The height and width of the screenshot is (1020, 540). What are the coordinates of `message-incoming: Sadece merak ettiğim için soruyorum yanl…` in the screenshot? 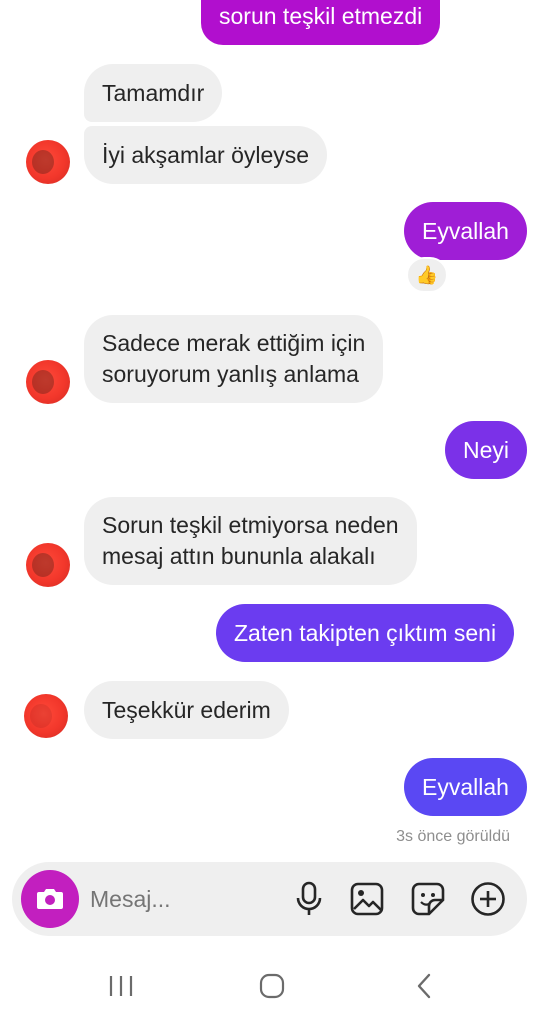 It's located at (234, 359).